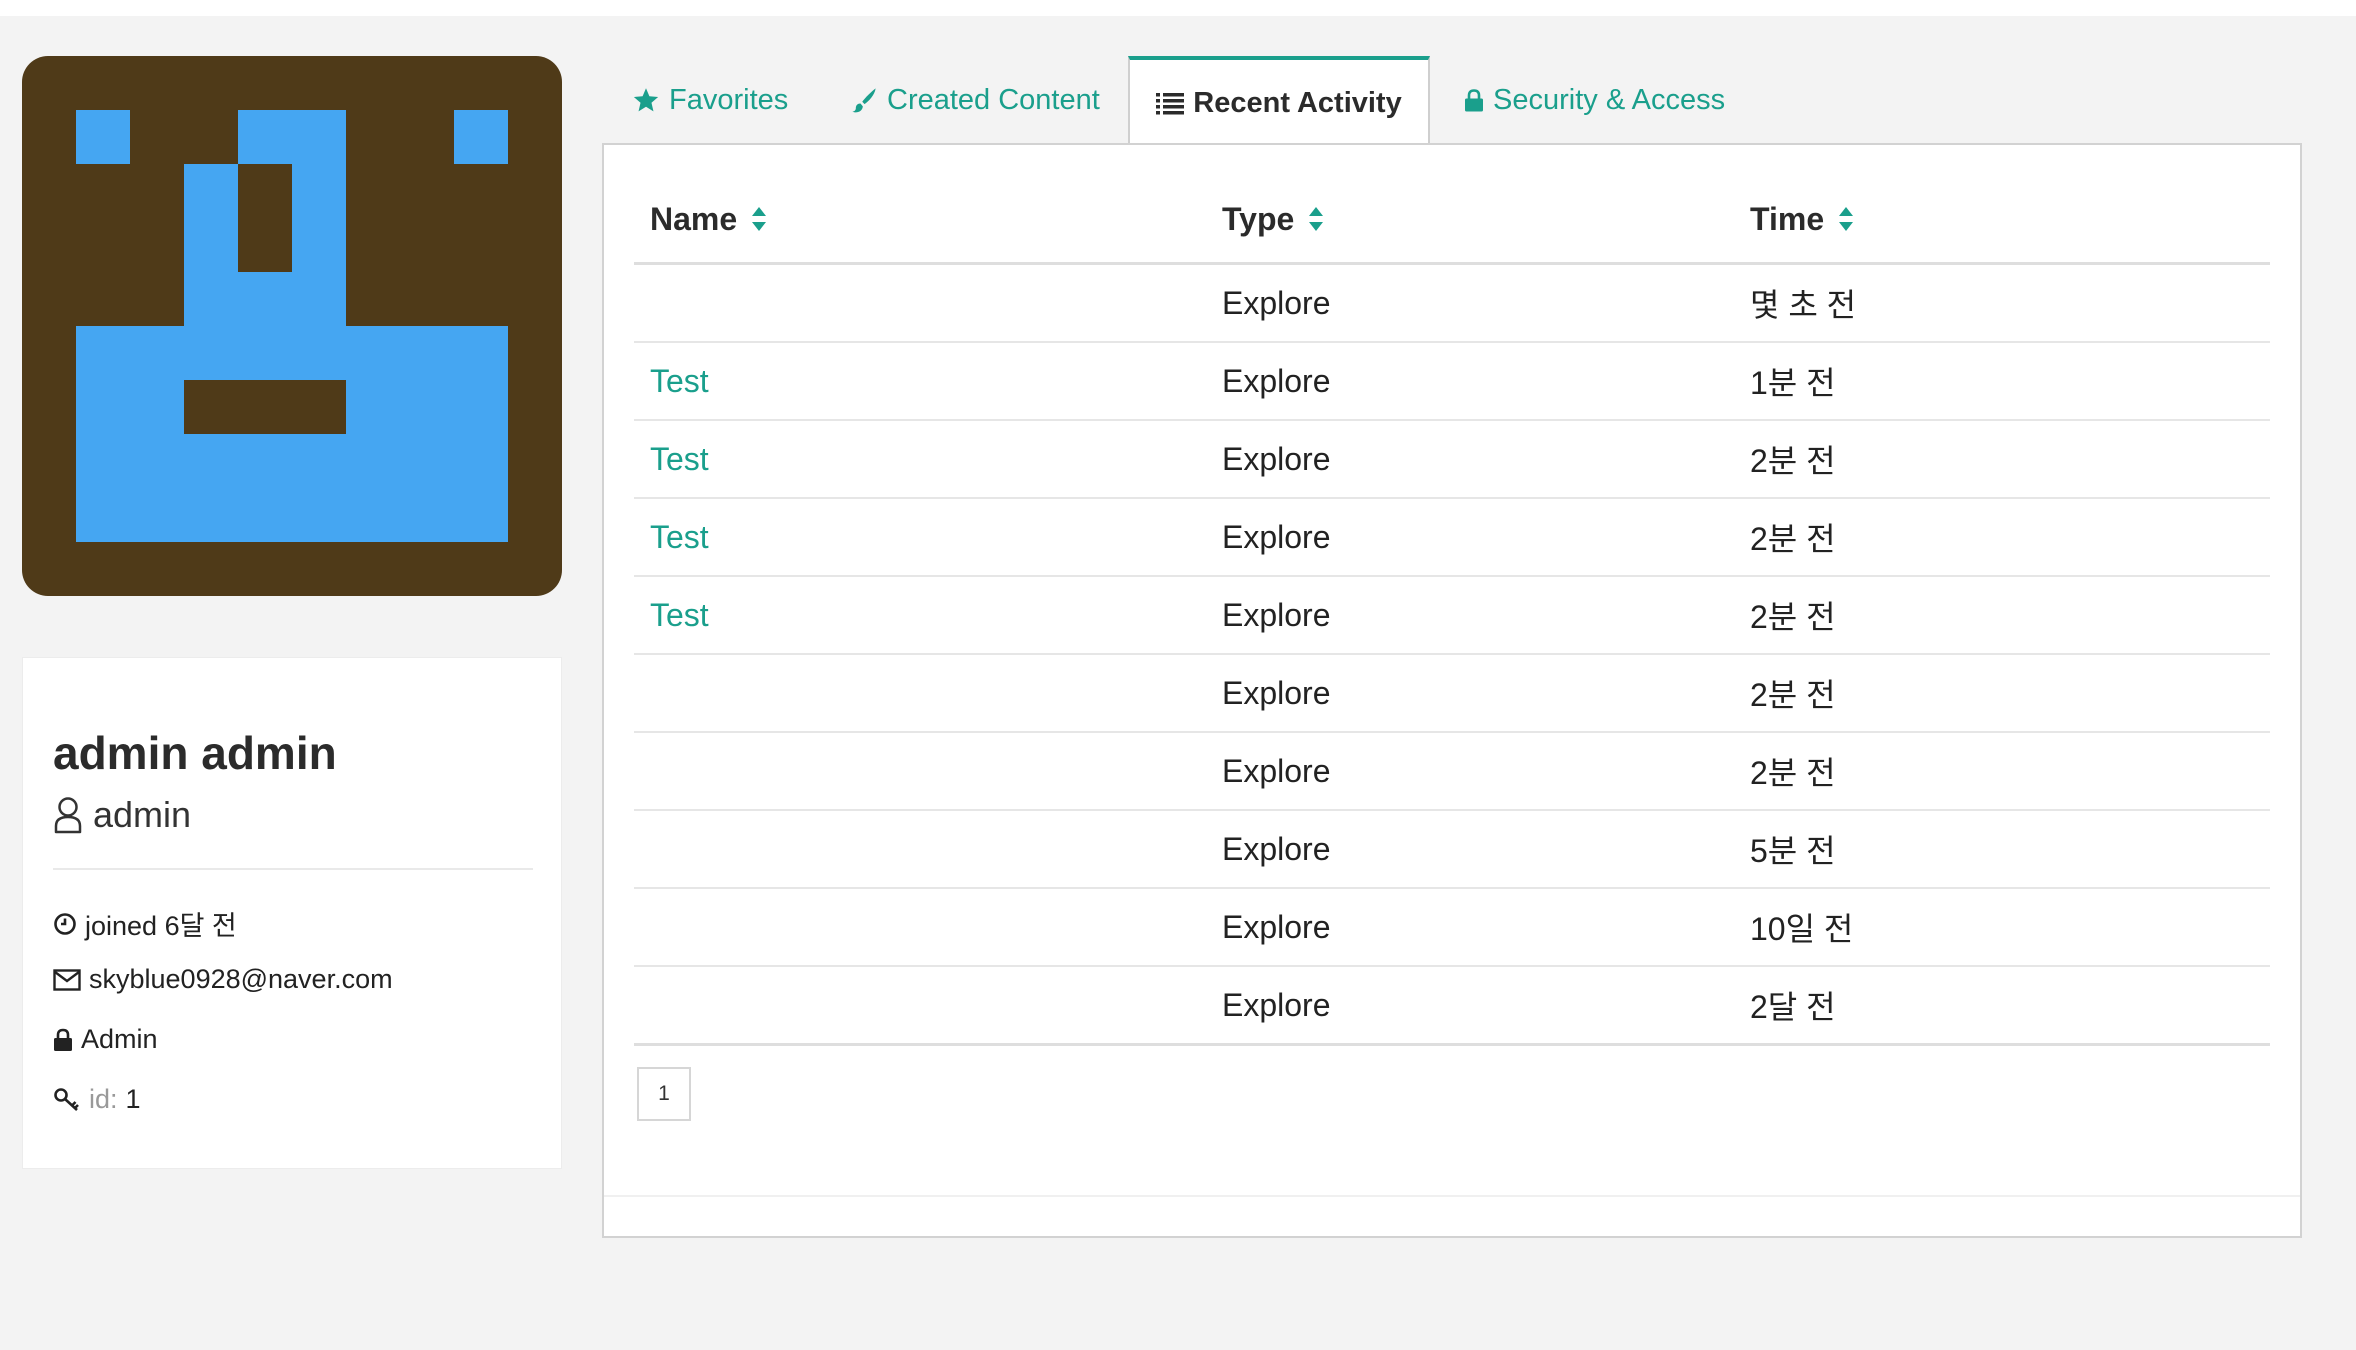 The width and height of the screenshot is (2356, 1350). What do you see at coordinates (133, 1099) in the screenshot?
I see `id-value: 1` at bounding box center [133, 1099].